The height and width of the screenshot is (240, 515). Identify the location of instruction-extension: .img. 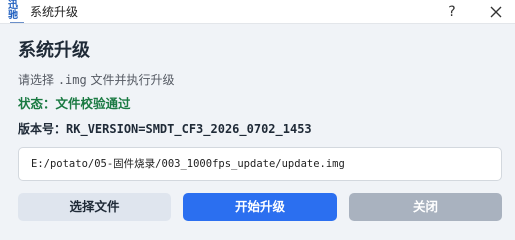
(72, 80).